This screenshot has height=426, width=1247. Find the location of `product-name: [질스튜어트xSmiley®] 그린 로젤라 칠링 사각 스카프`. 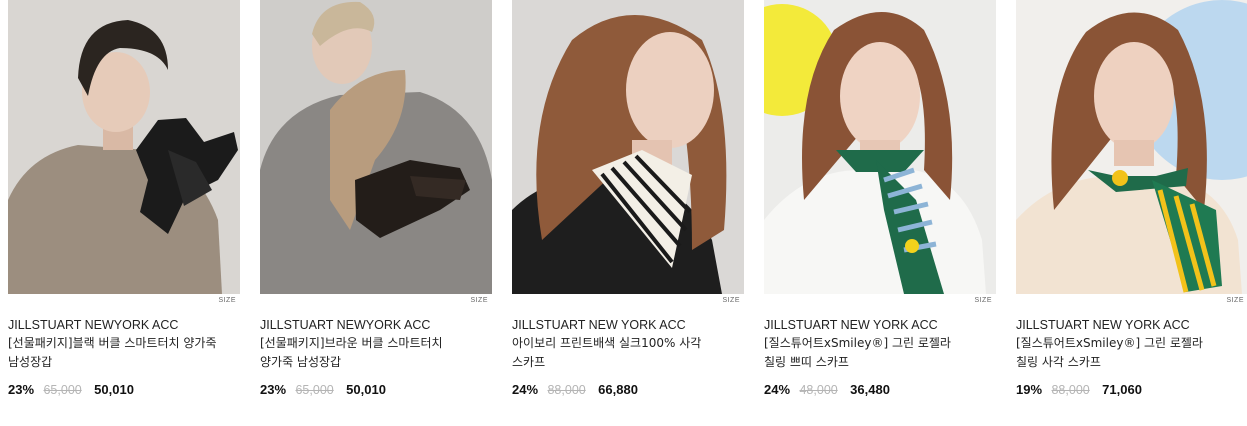

product-name: [질스튜어트xSmiley®] 그린 로젤라 칠링 사각 스카프 is located at coordinates (1122, 353).